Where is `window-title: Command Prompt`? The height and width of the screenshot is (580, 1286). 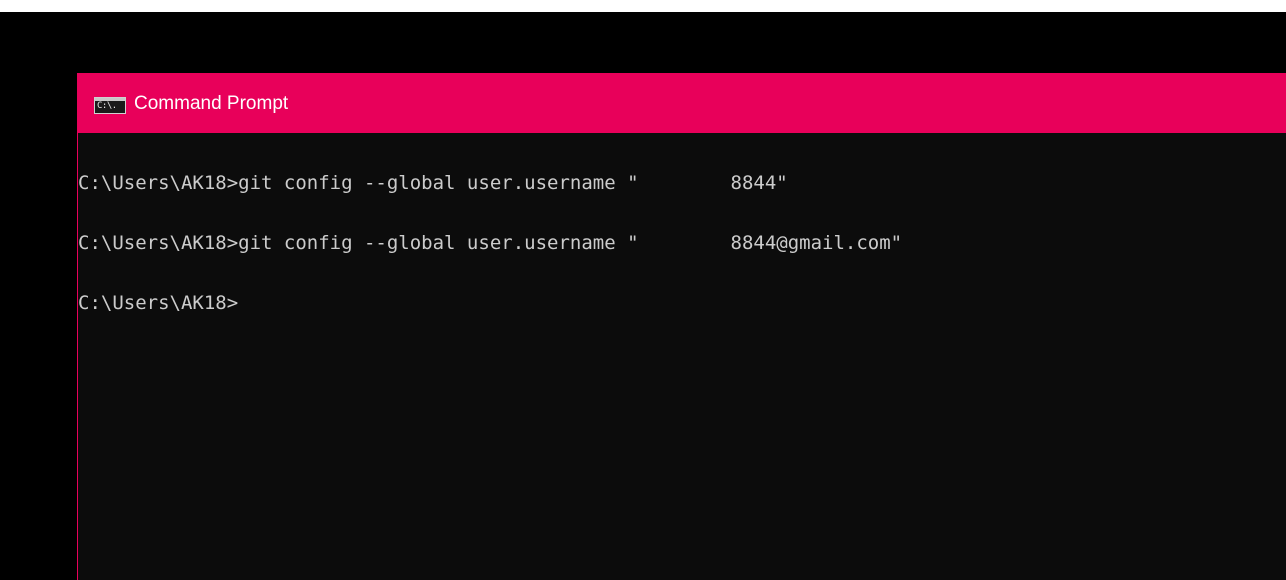
window-title: Command Prompt is located at coordinates (211, 103).